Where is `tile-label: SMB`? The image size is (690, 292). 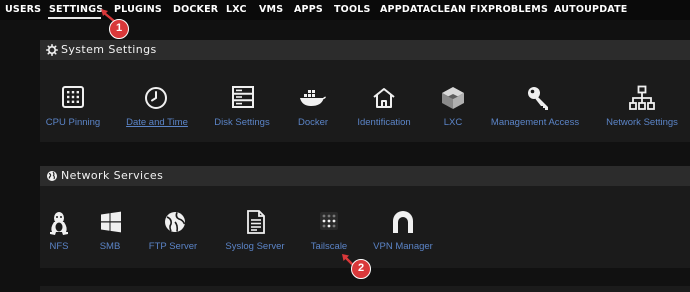
tile-label: SMB is located at coordinates (110, 246).